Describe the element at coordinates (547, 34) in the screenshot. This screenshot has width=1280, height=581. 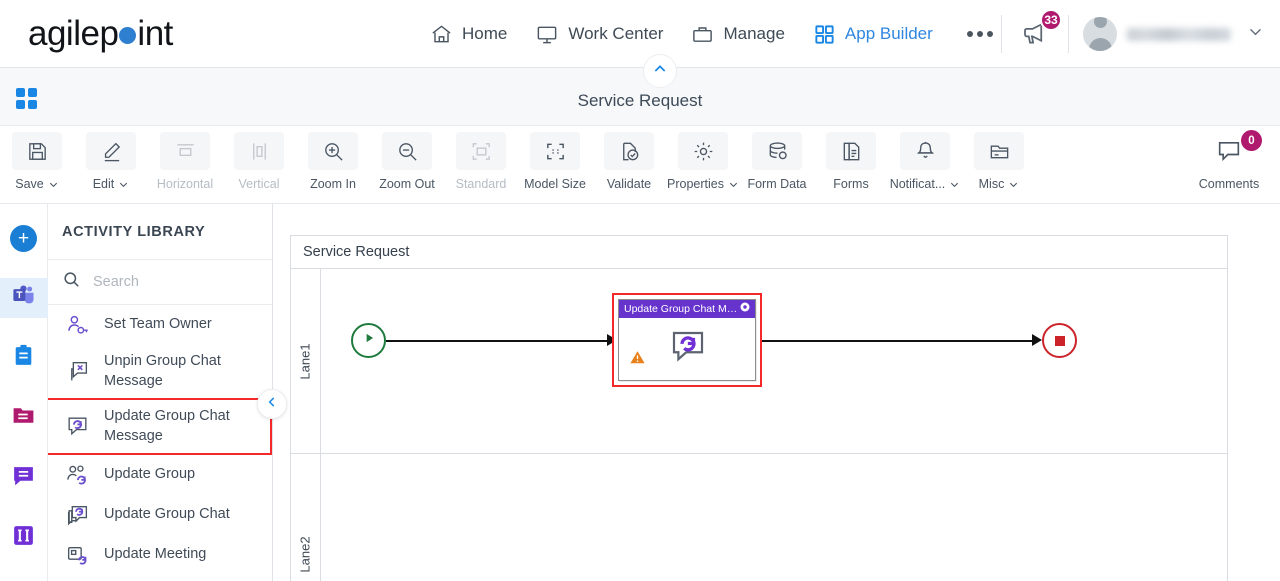
I see `monitor-icon` at that location.